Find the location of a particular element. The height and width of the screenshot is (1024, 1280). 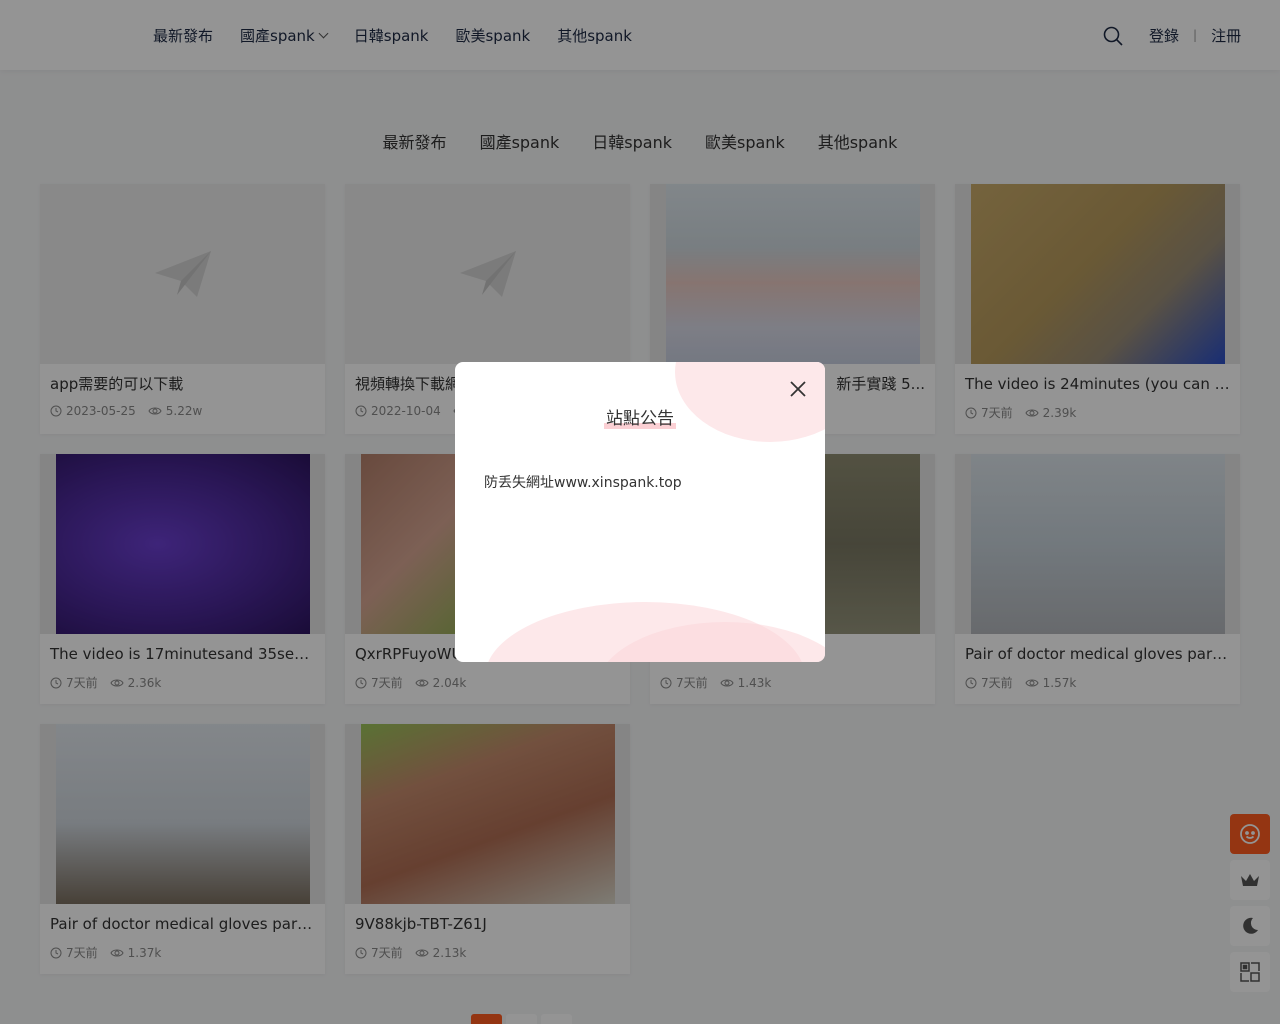

modal-body: 防丢失網址www.xinspank.top is located at coordinates (583, 483).